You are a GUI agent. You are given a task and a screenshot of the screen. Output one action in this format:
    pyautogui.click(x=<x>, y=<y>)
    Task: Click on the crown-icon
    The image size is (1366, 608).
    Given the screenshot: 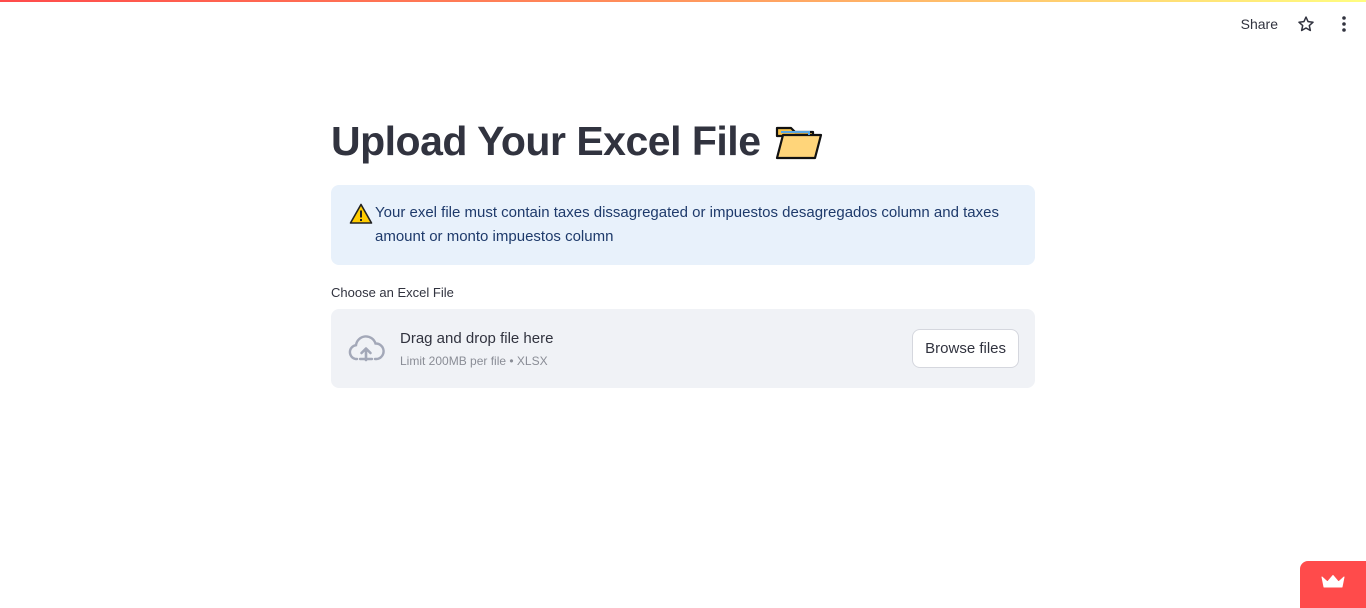 What is the action you would take?
    pyautogui.click(x=1333, y=584)
    